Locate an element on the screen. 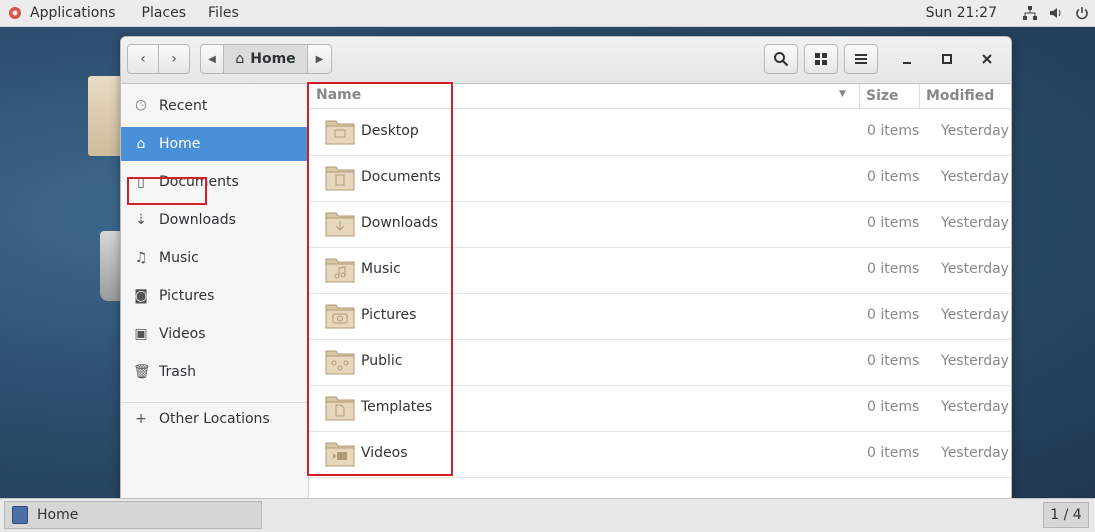  triangle-right-icon: ▶ is located at coordinates (319, 59).